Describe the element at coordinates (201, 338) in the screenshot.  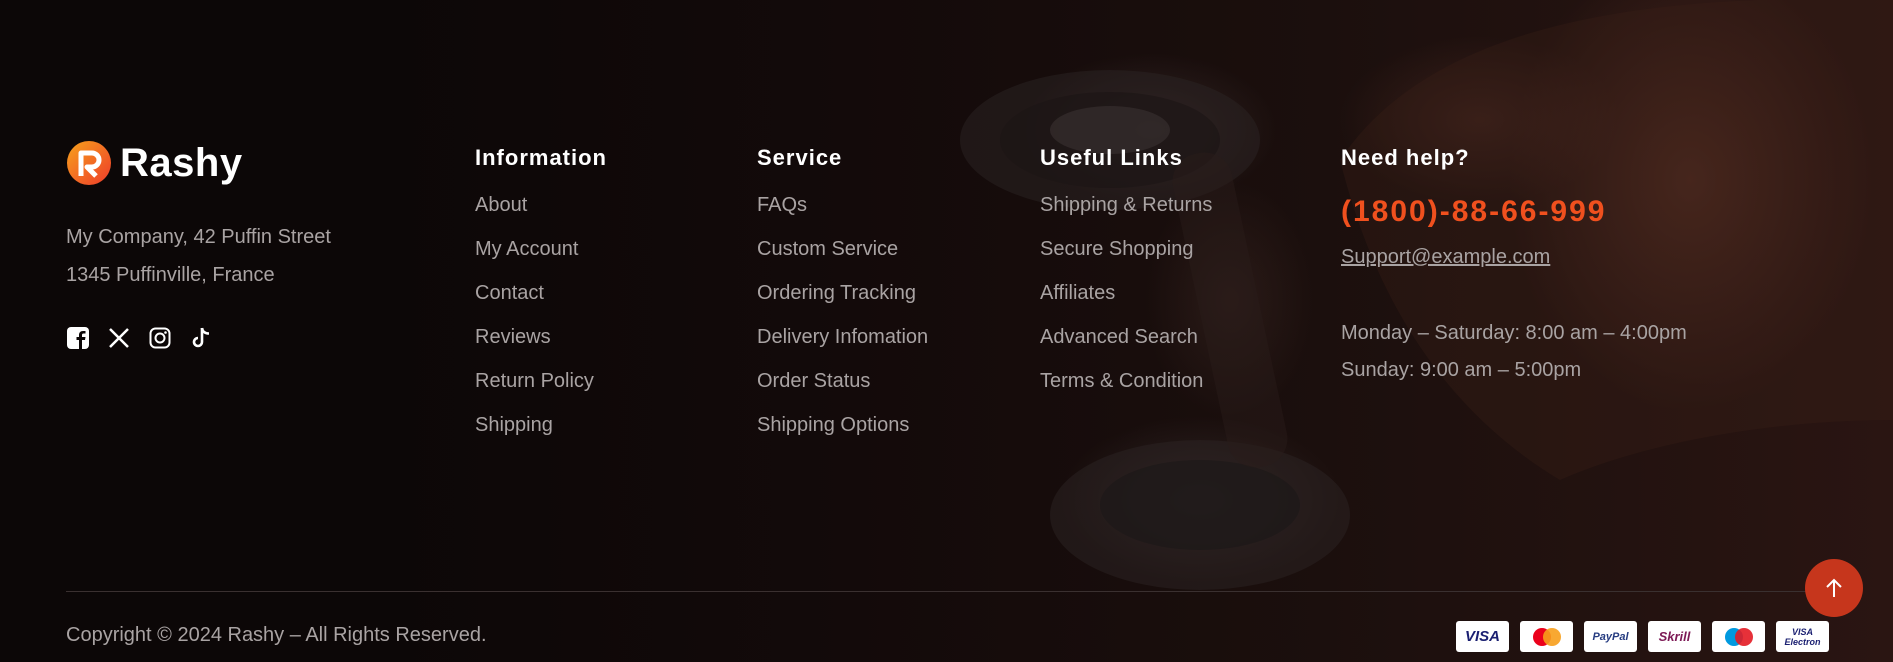
I see `tiktok-icon` at that location.